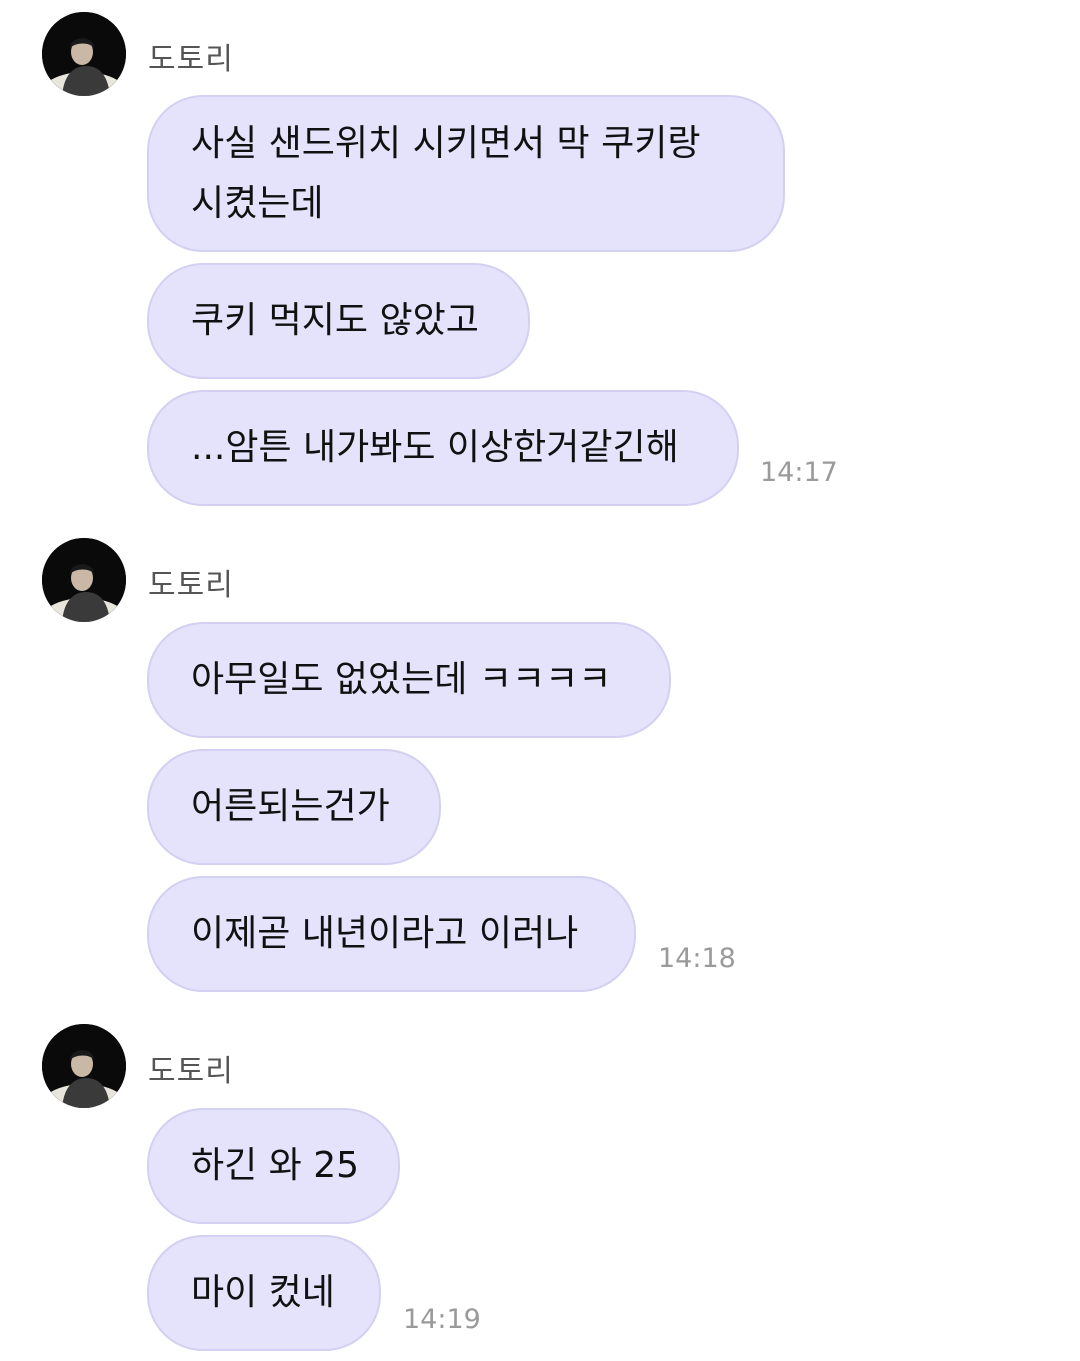 The width and height of the screenshot is (1080, 1361). I want to click on message-text: 사실 샌드위치 시키면서 막 쿠키랑 시켰는데, so click(446, 173).